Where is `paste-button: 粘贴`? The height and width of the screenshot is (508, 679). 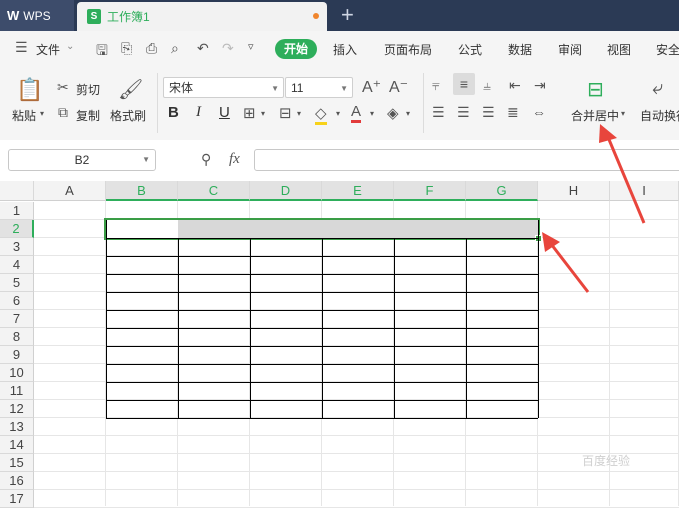
paste-button: 粘贴 is located at coordinates (24, 115).